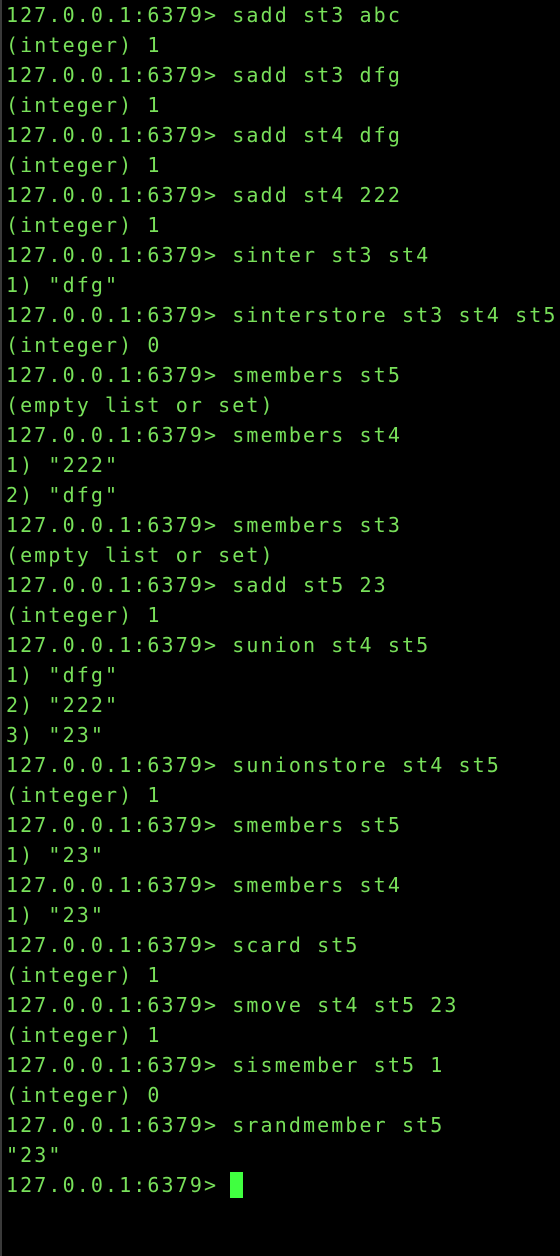  I want to click on command-line: 127.0.0.1:6379> srandmember st5, so click(283, 1125).